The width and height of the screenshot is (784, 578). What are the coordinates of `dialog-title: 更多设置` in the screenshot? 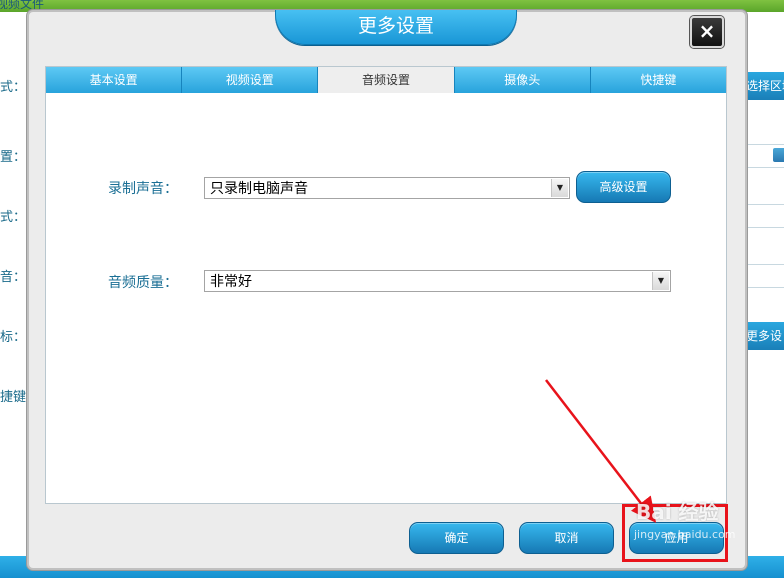 It's located at (395, 26).